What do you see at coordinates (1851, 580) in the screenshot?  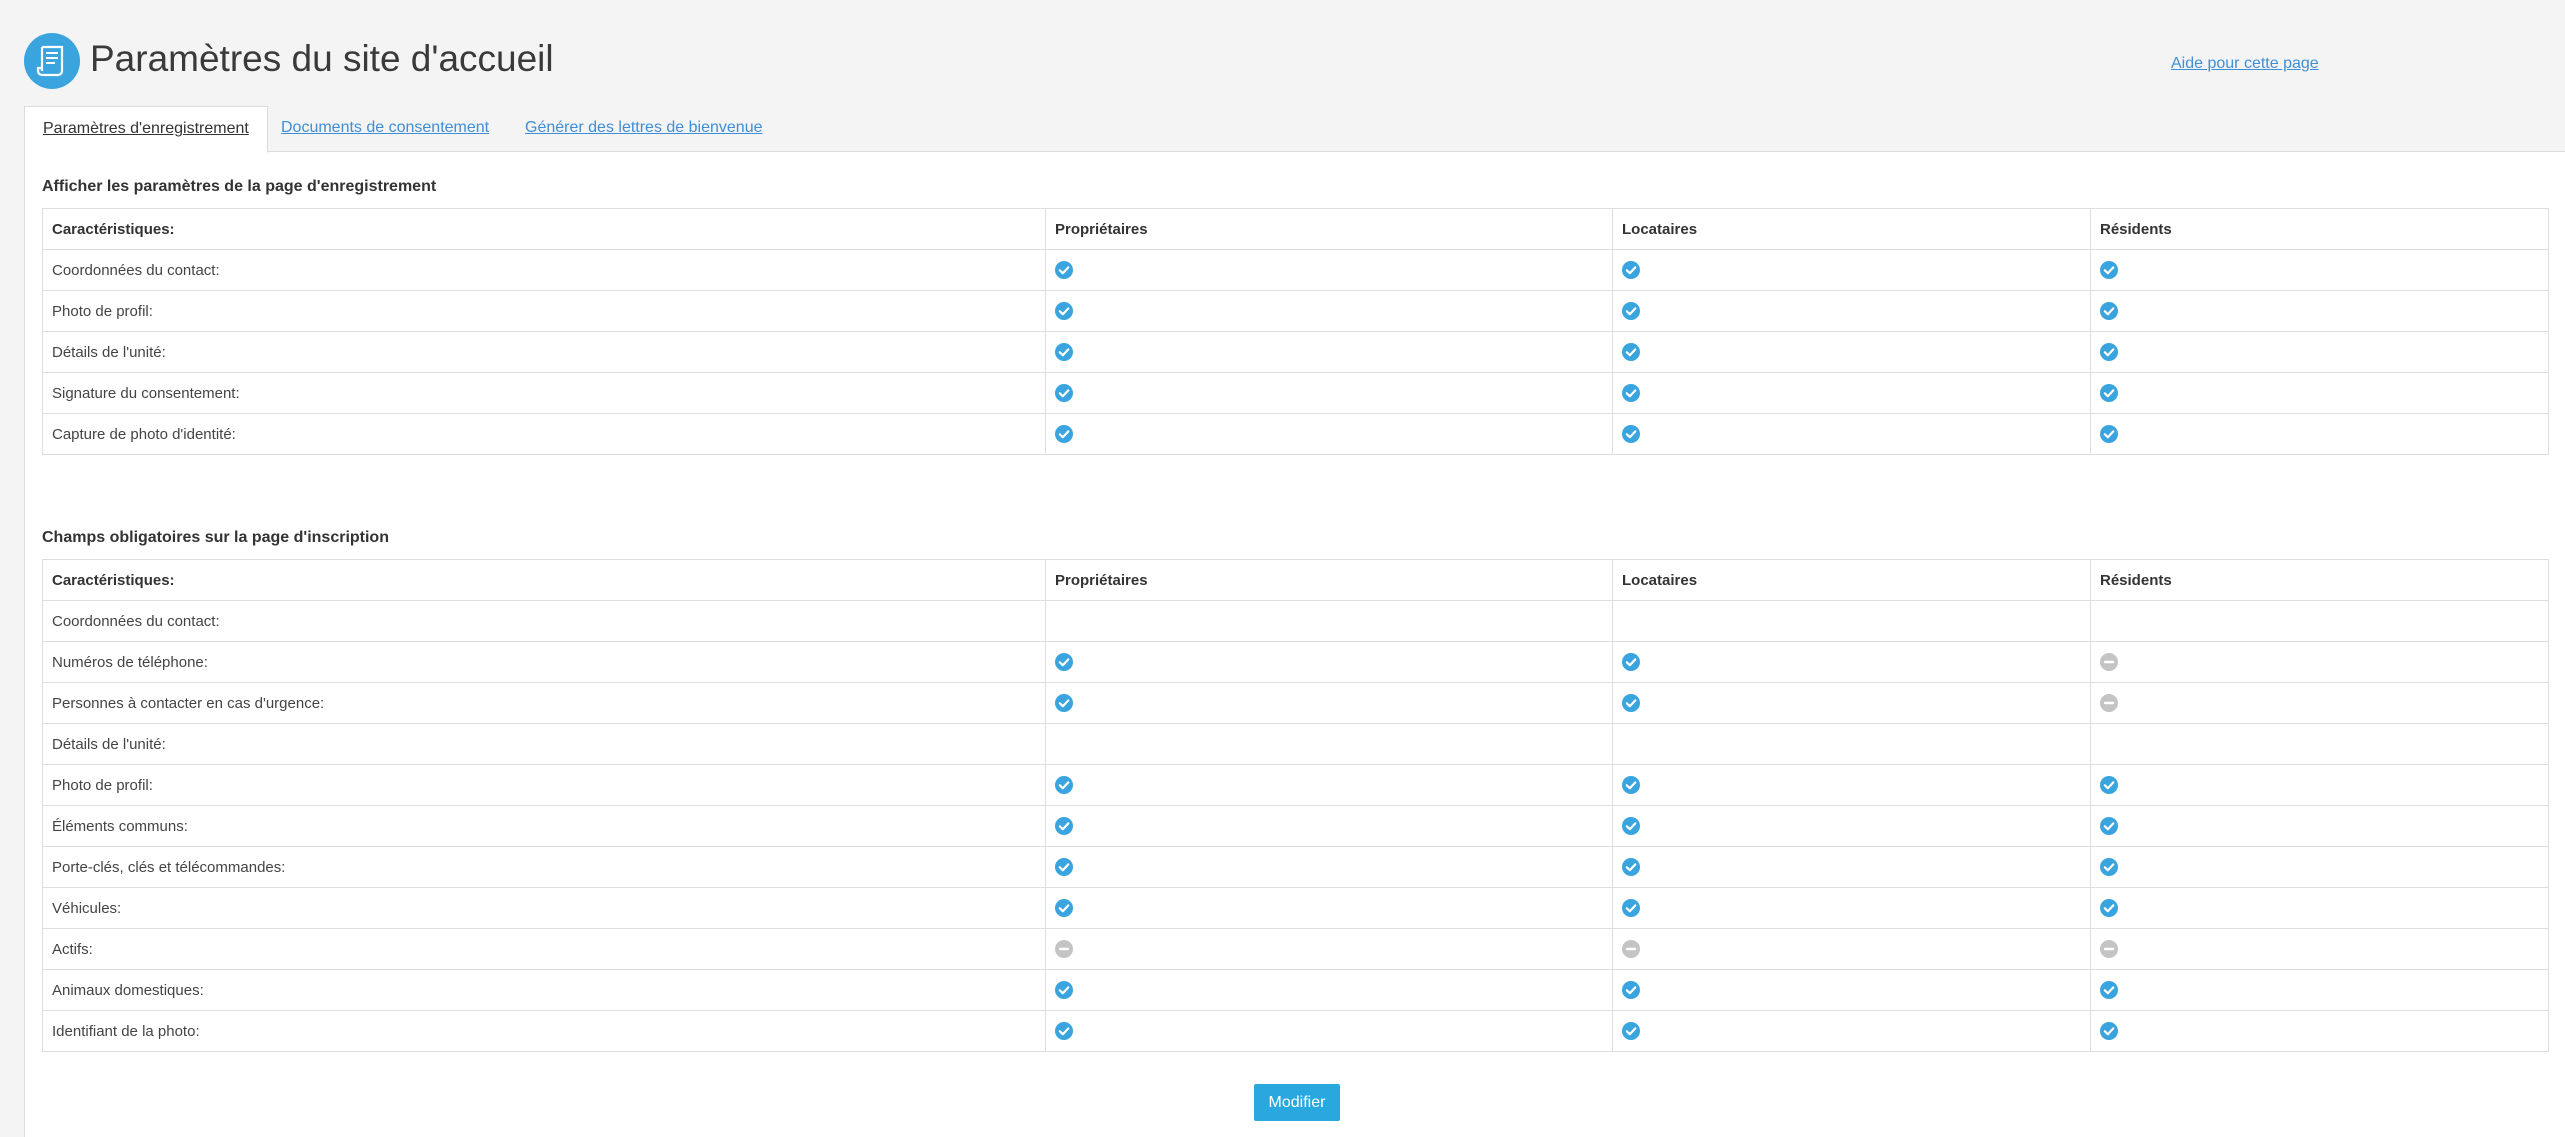 I see `header-tenants: Locataires` at bounding box center [1851, 580].